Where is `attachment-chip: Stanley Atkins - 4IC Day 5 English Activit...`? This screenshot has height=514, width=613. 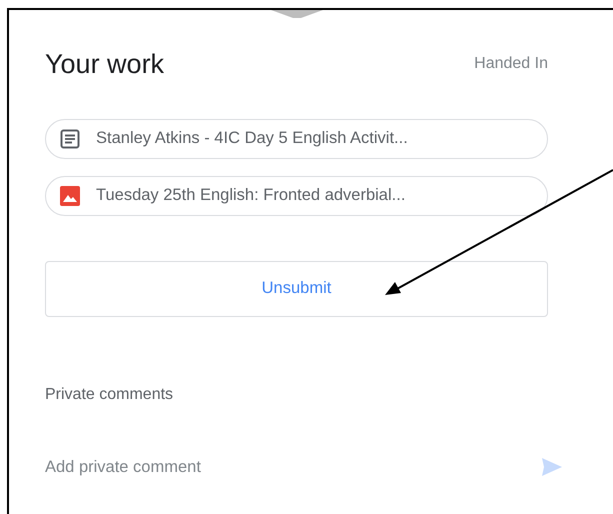
attachment-chip: Stanley Atkins - 4IC Day 5 English Activit... is located at coordinates (296, 138).